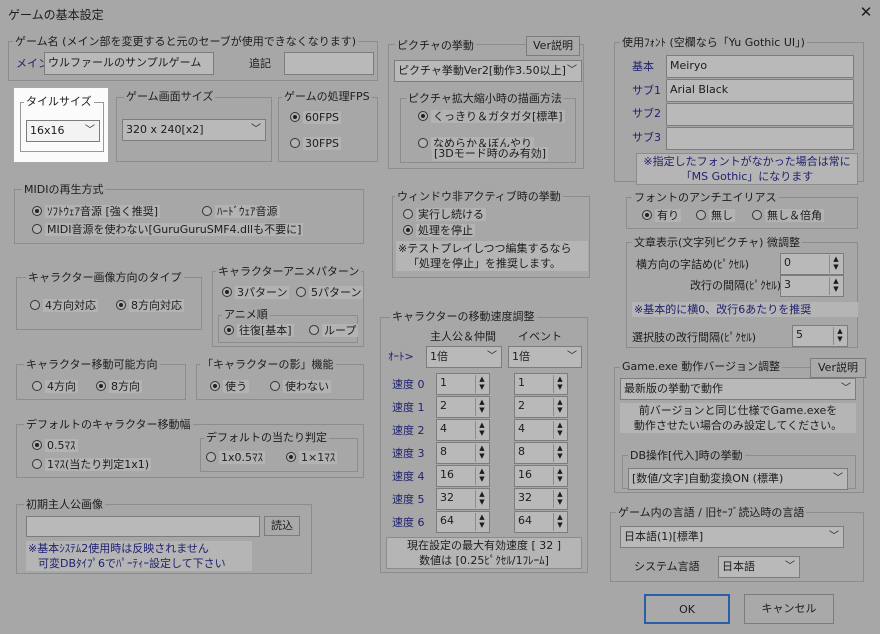  I want to click on hit-half-radio: 1x0.5ﾏｽ, so click(236, 458).